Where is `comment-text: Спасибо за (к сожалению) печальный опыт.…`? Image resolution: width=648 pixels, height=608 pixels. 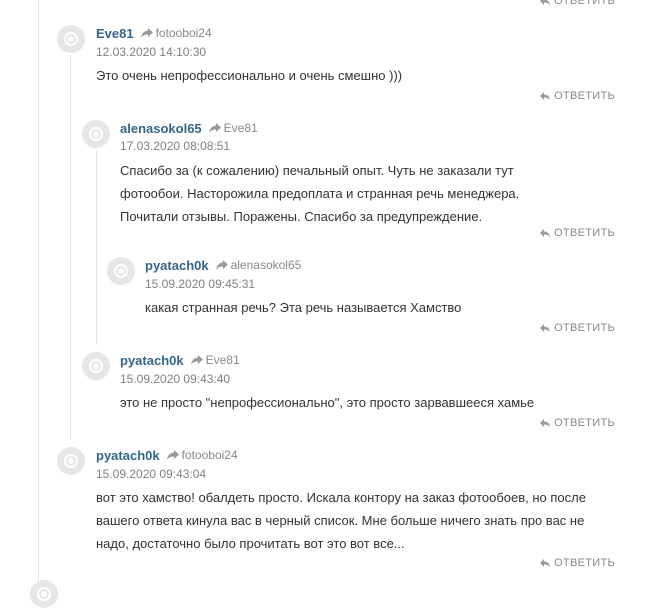 comment-text: Спасибо за (к сожалению) печальный опыт.… is located at coordinates (320, 193).